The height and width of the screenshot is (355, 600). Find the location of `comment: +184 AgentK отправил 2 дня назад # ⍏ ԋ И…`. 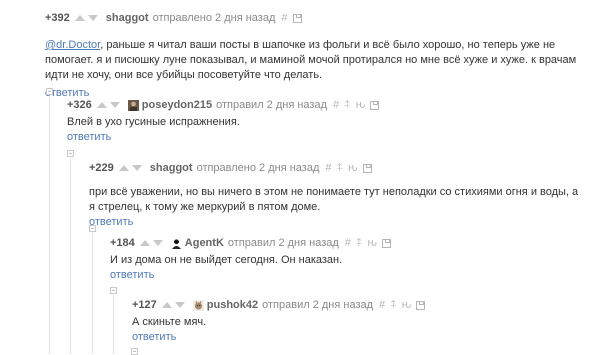

comment: +184 AgentK отправил 2 дня назад # ⍏ ԋ И… is located at coordinates (349, 258).